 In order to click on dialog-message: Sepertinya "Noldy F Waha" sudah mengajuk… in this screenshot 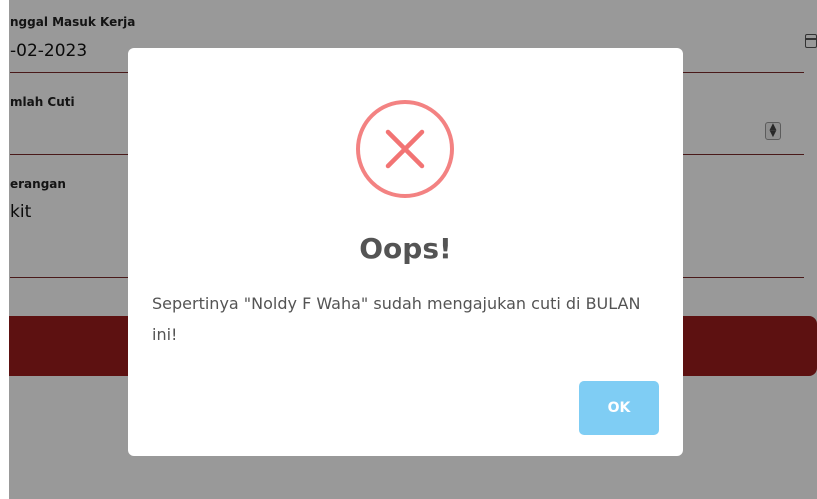, I will do `click(396, 319)`.